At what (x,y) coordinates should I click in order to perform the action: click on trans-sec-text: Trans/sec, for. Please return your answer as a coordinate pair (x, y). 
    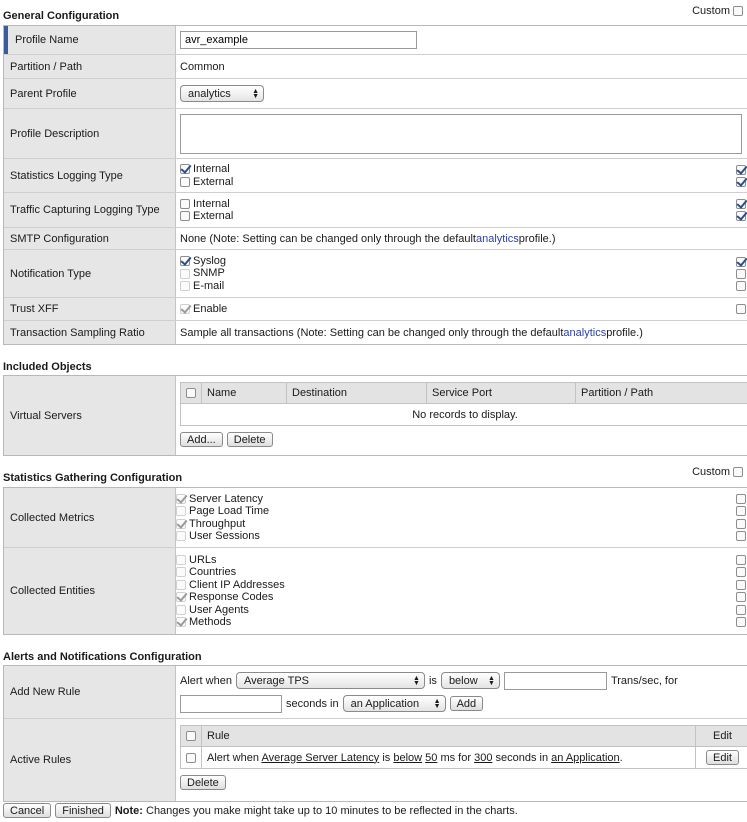
    Looking at the image, I should click on (644, 680).